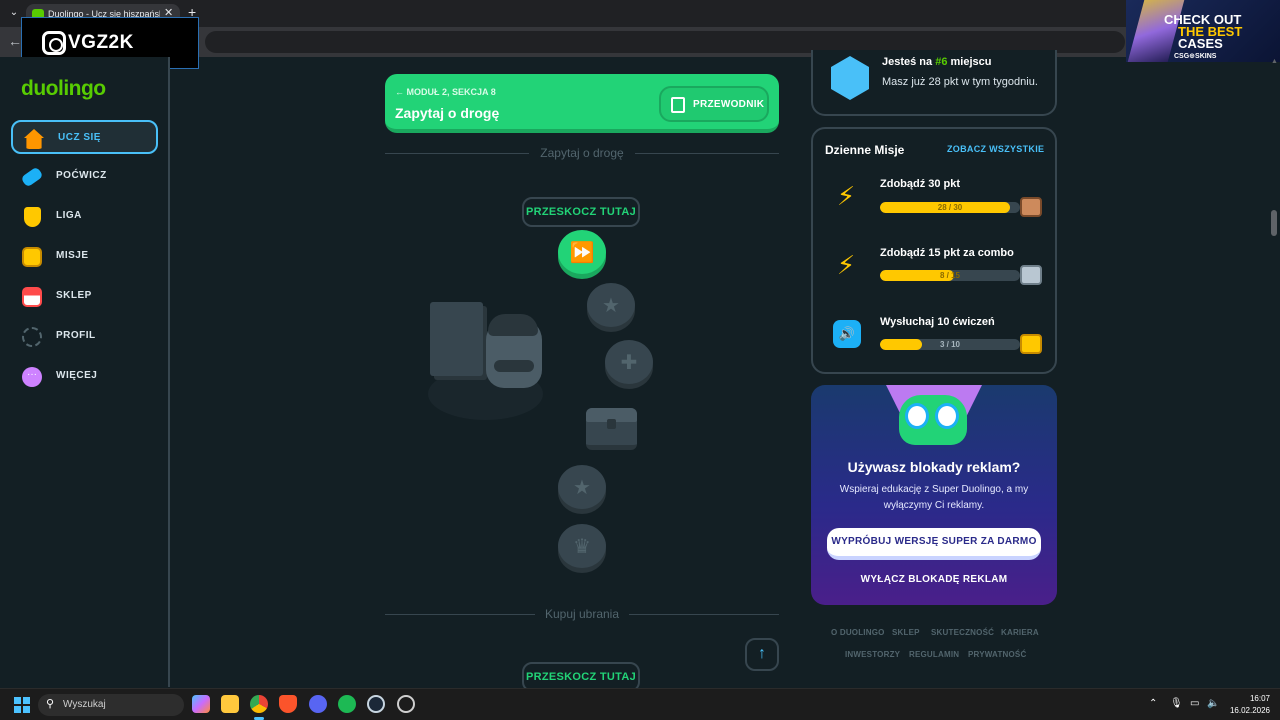  What do you see at coordinates (950, 207) in the screenshot?
I see `mission-progress-text: 28 / 30` at bounding box center [950, 207].